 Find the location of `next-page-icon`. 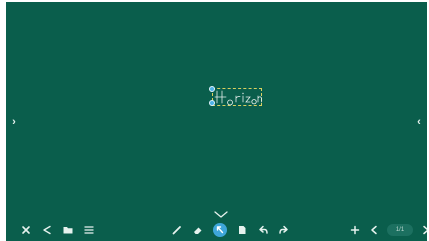

next-page-icon is located at coordinates (425, 230).